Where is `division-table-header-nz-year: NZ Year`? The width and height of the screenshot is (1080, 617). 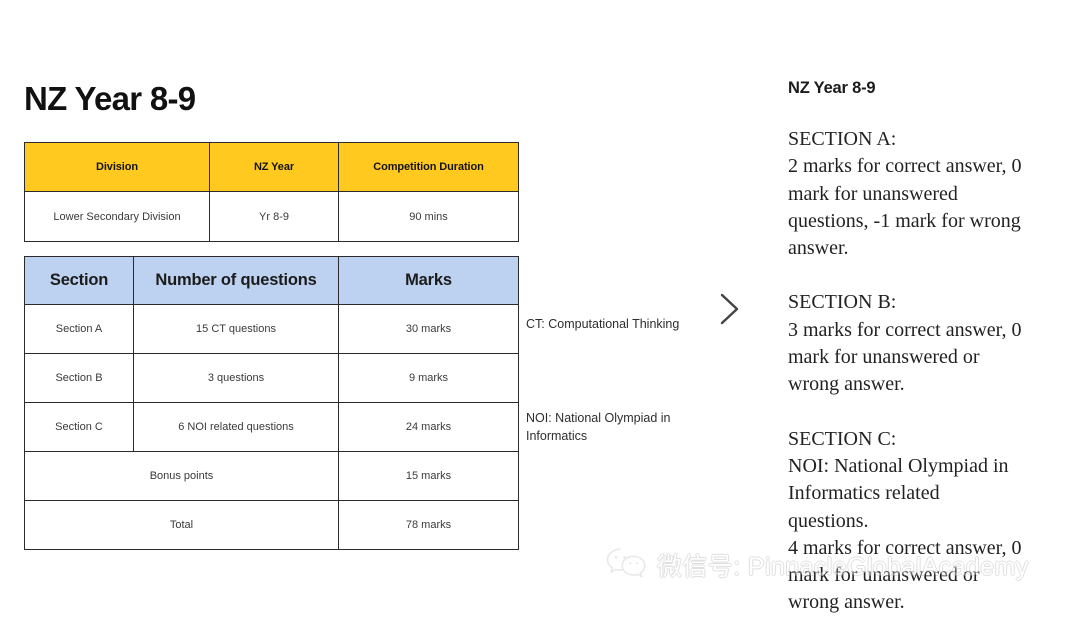 division-table-header-nz-year: NZ Year is located at coordinates (274, 167).